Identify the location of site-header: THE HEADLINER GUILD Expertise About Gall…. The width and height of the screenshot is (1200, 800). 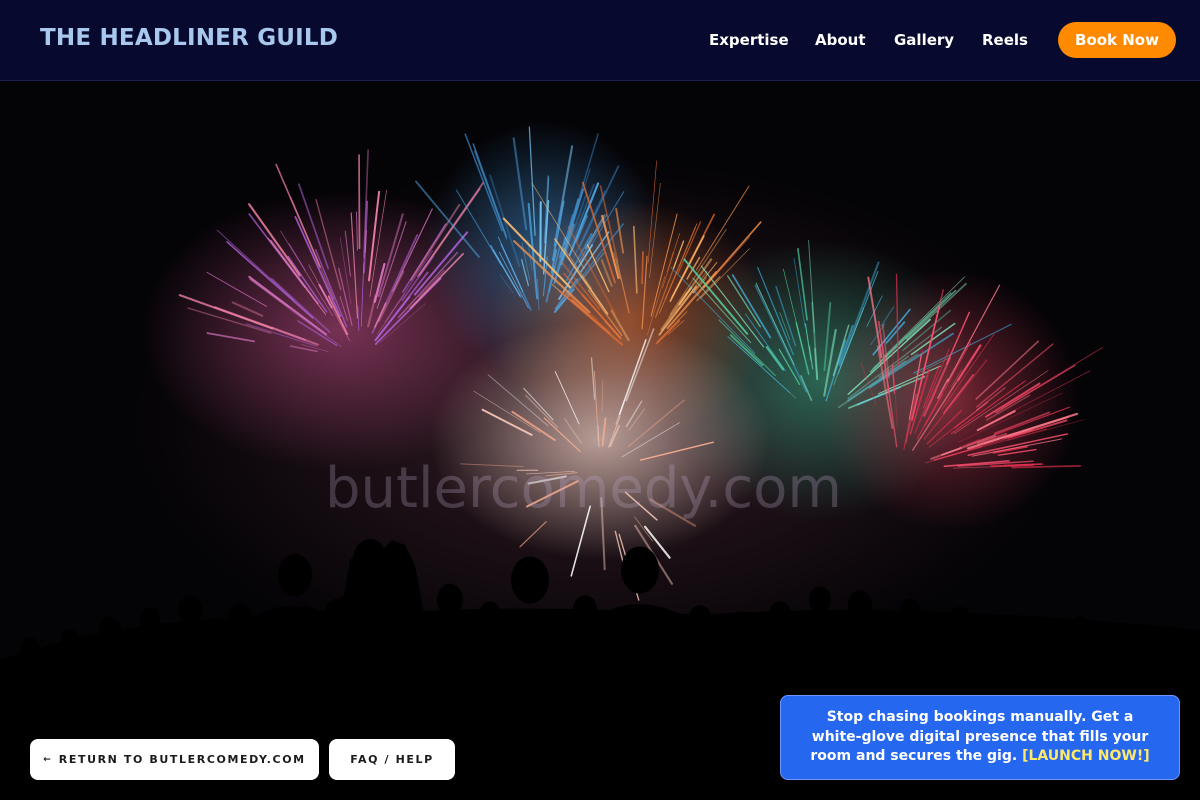
(600, 40).